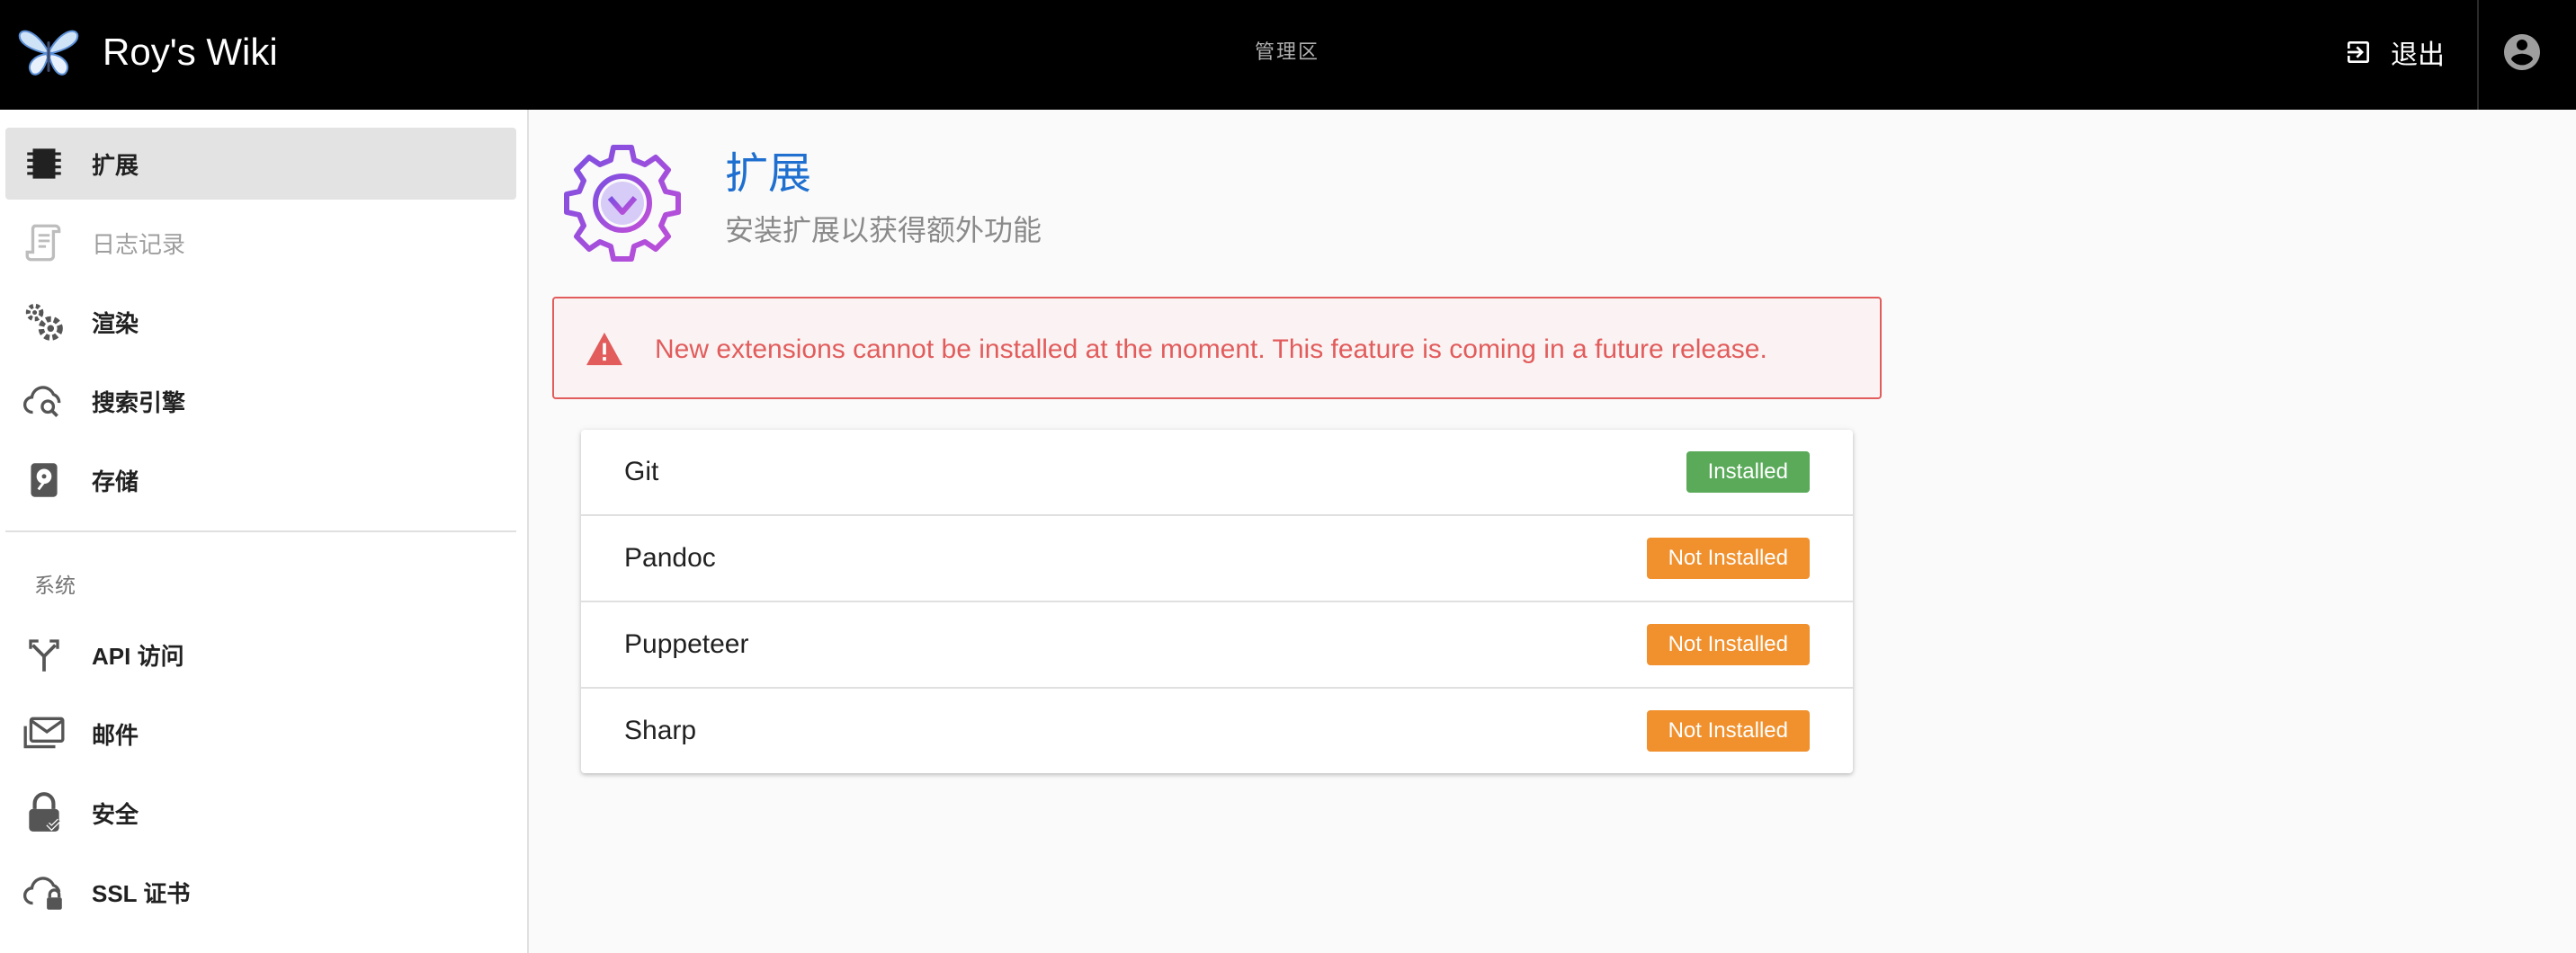 This screenshot has width=2576, height=953. Describe the element at coordinates (2418, 55) in the screenshot. I see `logout-label: 退出` at that location.